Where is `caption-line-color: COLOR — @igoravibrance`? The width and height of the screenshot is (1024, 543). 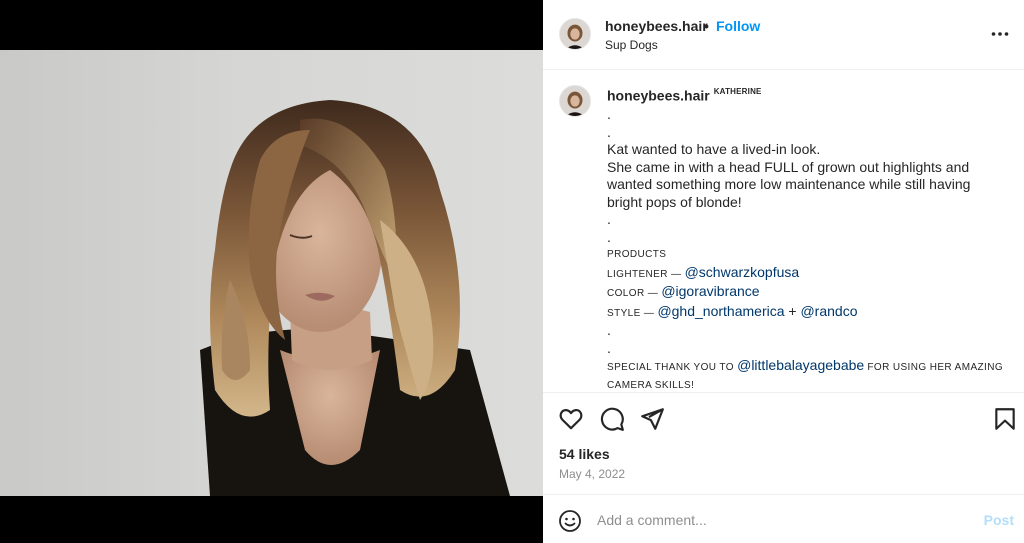
caption-line-color: COLOR — @igoravibrance is located at coordinates (807, 293).